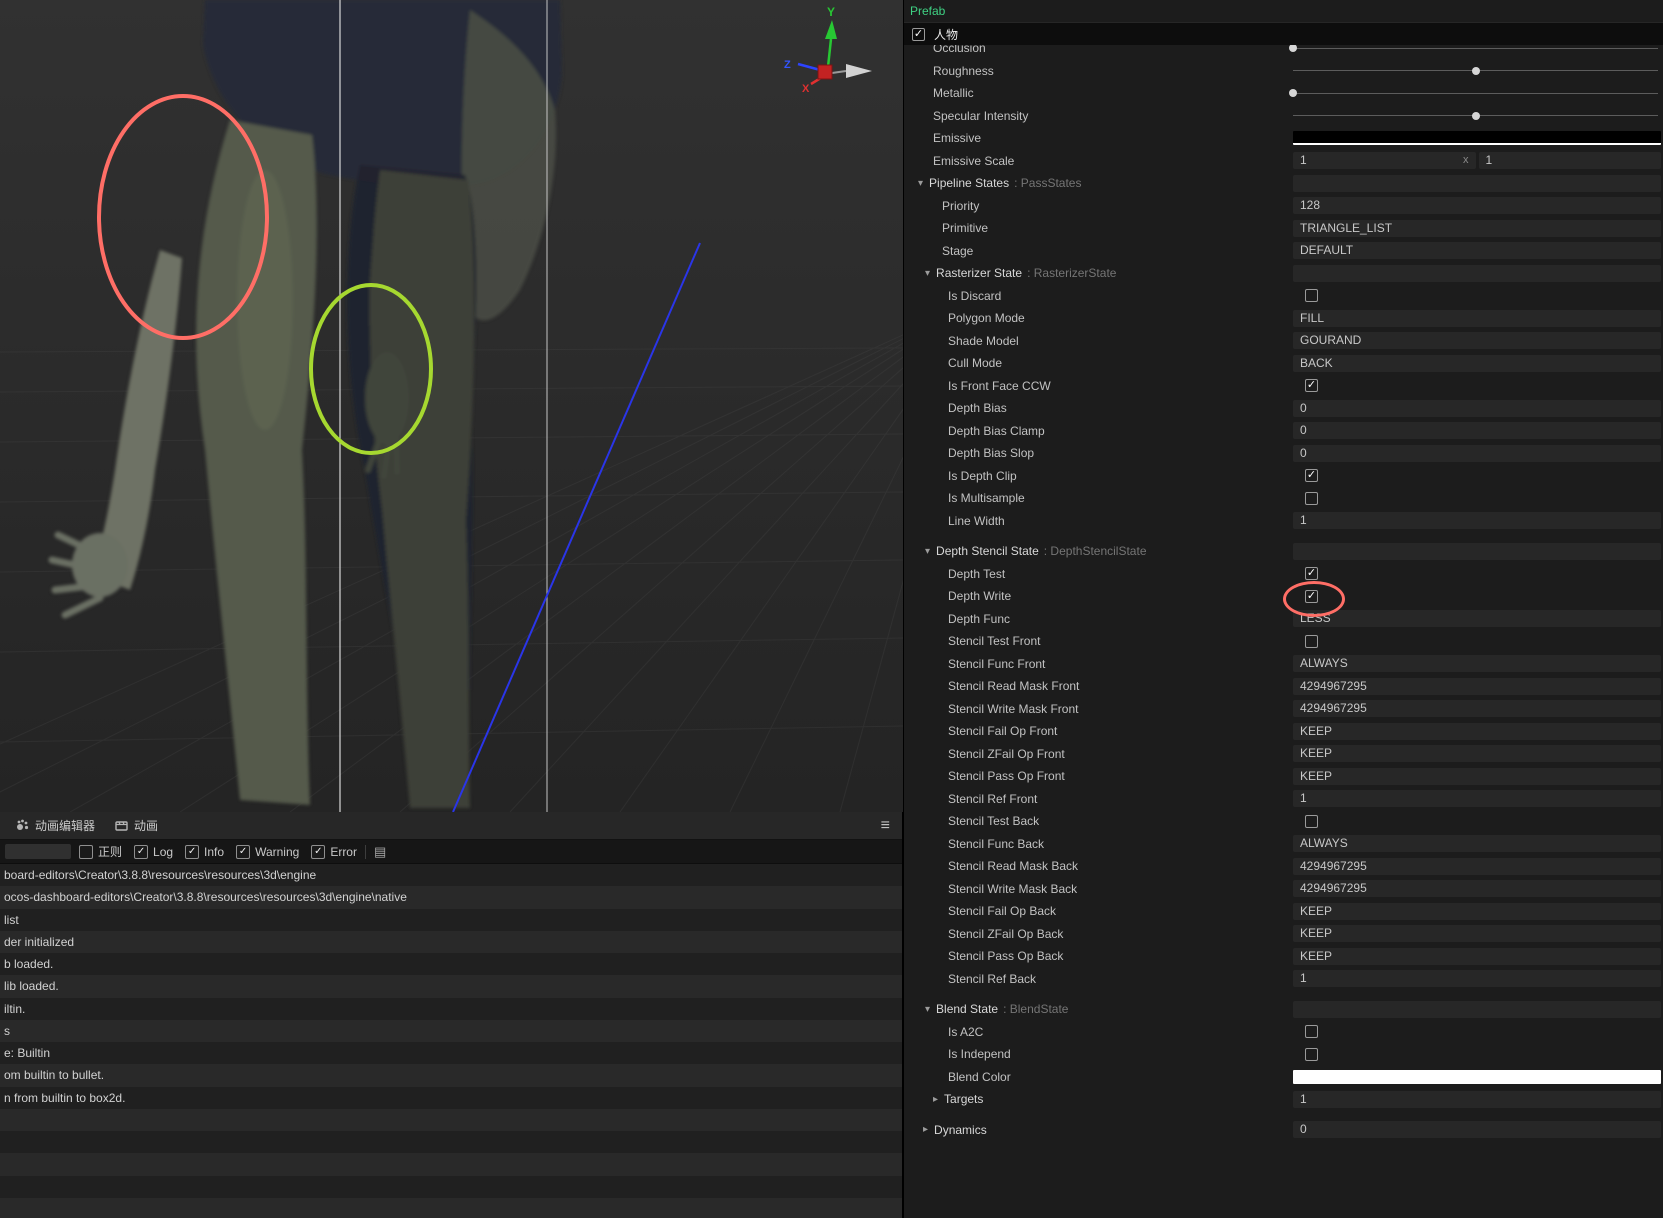 Image resolution: width=1663 pixels, height=1218 pixels. What do you see at coordinates (1283, 33) in the screenshot?
I see `node-header: ✓ 人物` at bounding box center [1283, 33].